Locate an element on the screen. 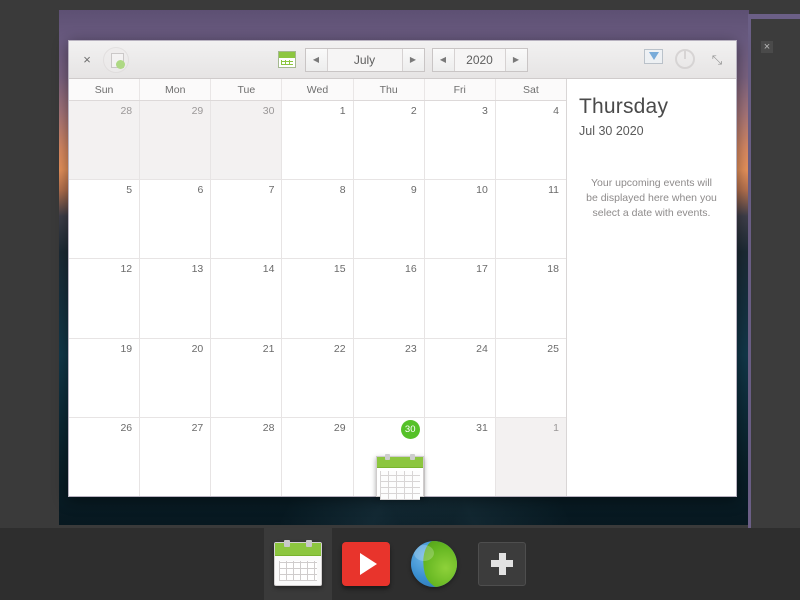 This screenshot has width=800, height=600. calendar-day-number: 23 is located at coordinates (411, 348).